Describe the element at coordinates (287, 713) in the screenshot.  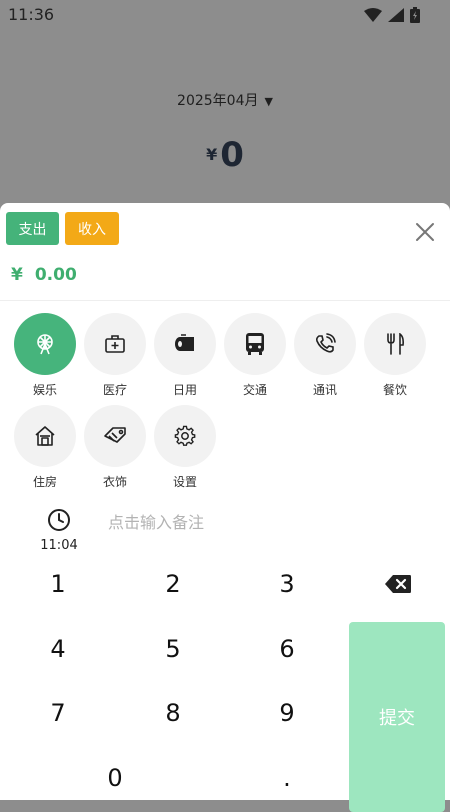
I see `key-9: 9` at that location.